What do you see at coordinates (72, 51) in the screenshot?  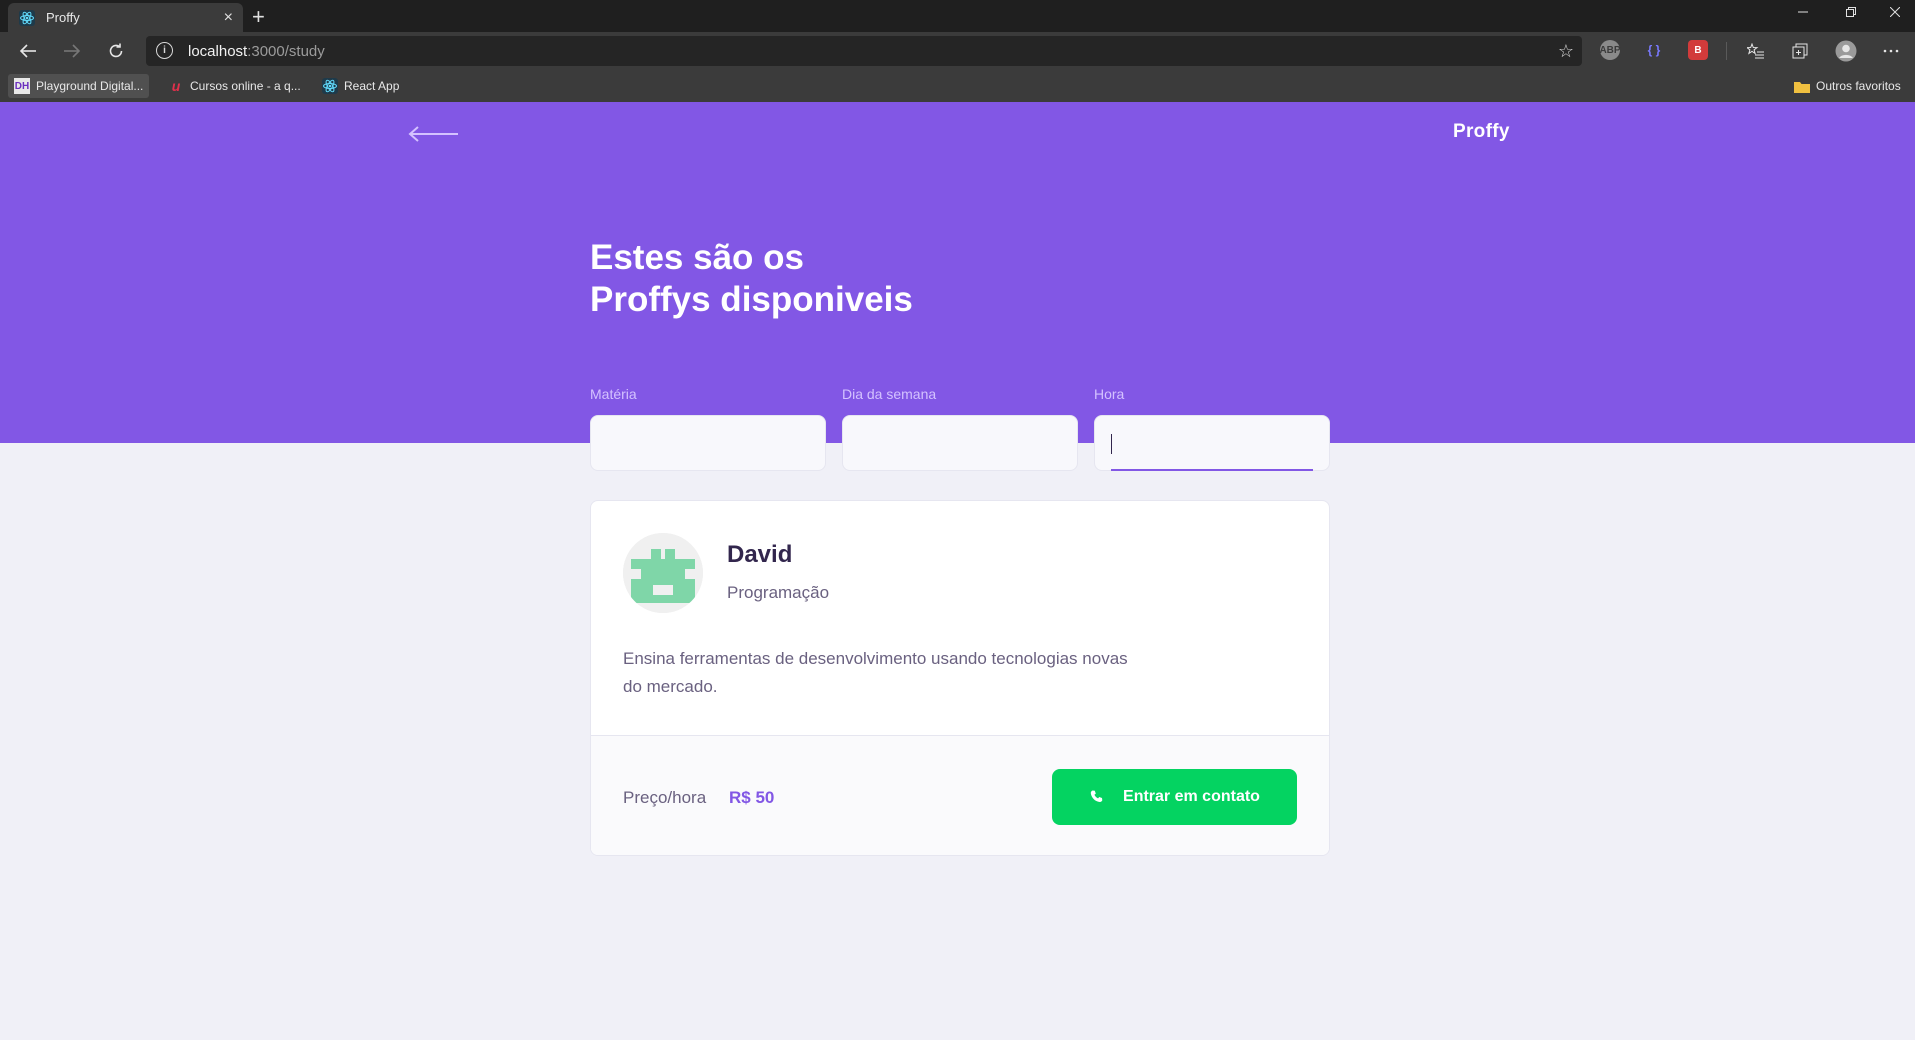 I see `forward-icon` at bounding box center [72, 51].